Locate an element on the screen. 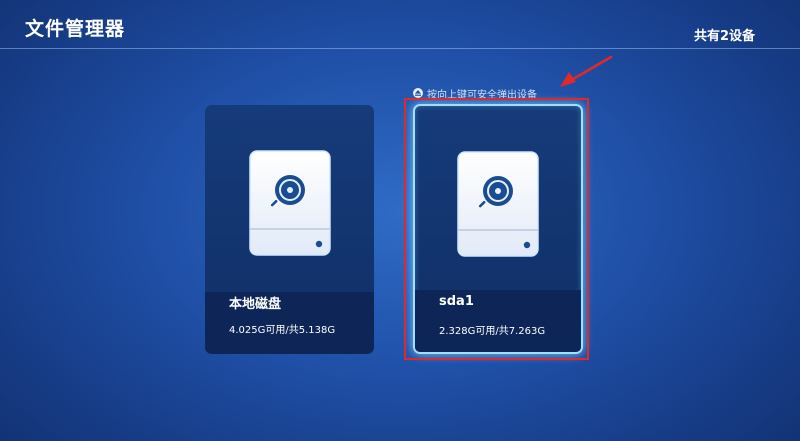 Image resolution: width=800 pixels, height=441 pixels. device-card-local-disk: 本地磁盘 4.025G可用/共5.138G is located at coordinates (289, 229).